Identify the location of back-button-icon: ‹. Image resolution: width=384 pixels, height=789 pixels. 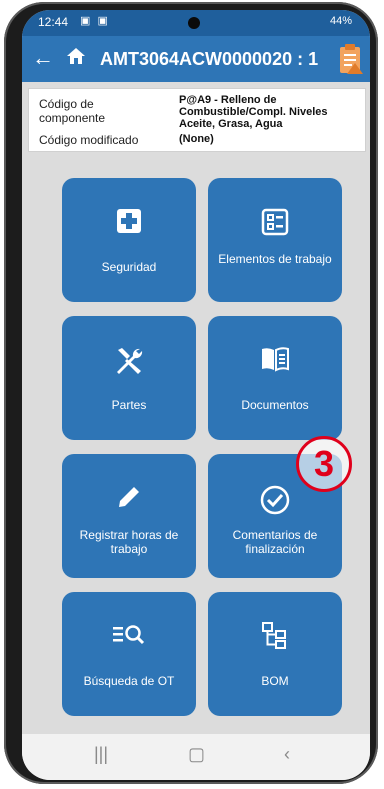
(287, 754).